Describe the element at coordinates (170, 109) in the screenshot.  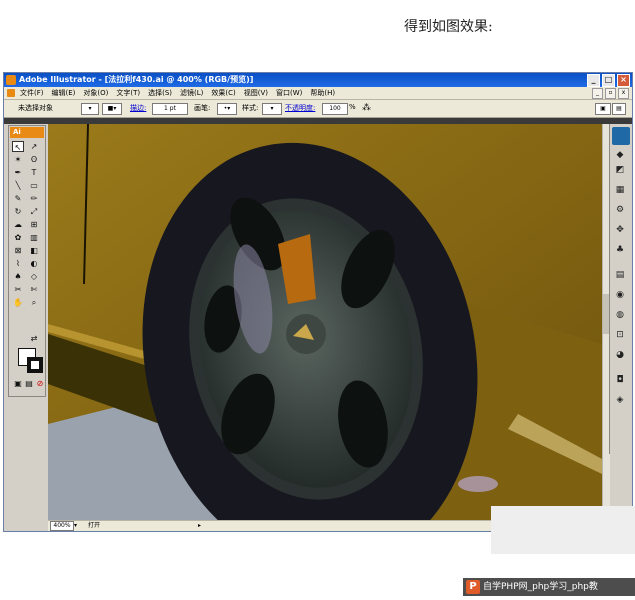
I see `stroke-weight-field: 1 pt` at that location.